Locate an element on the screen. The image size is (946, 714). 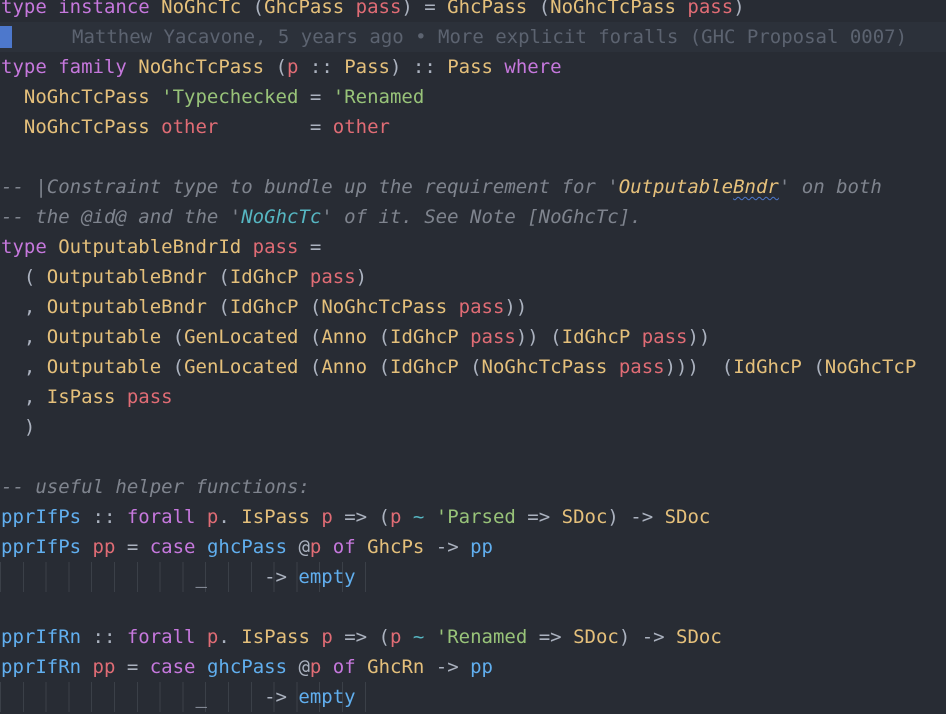
code-token: GhcPass is located at coordinates (310, 9).